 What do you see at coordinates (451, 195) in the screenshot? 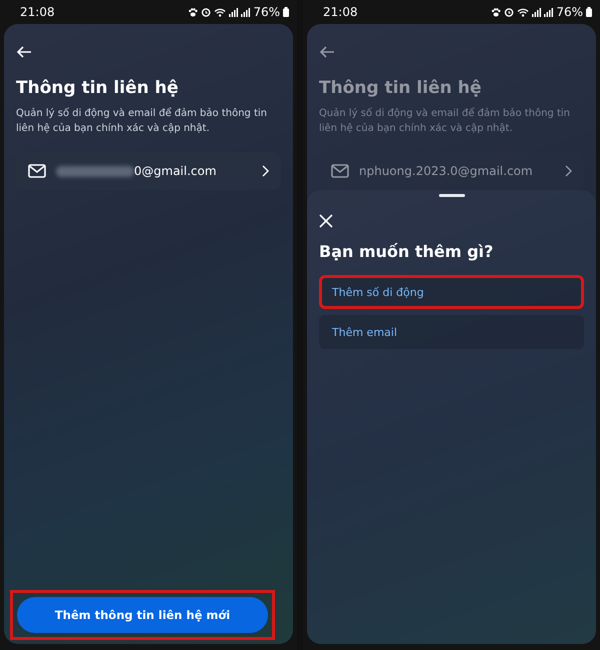
I see `sheet-handle` at bounding box center [451, 195].